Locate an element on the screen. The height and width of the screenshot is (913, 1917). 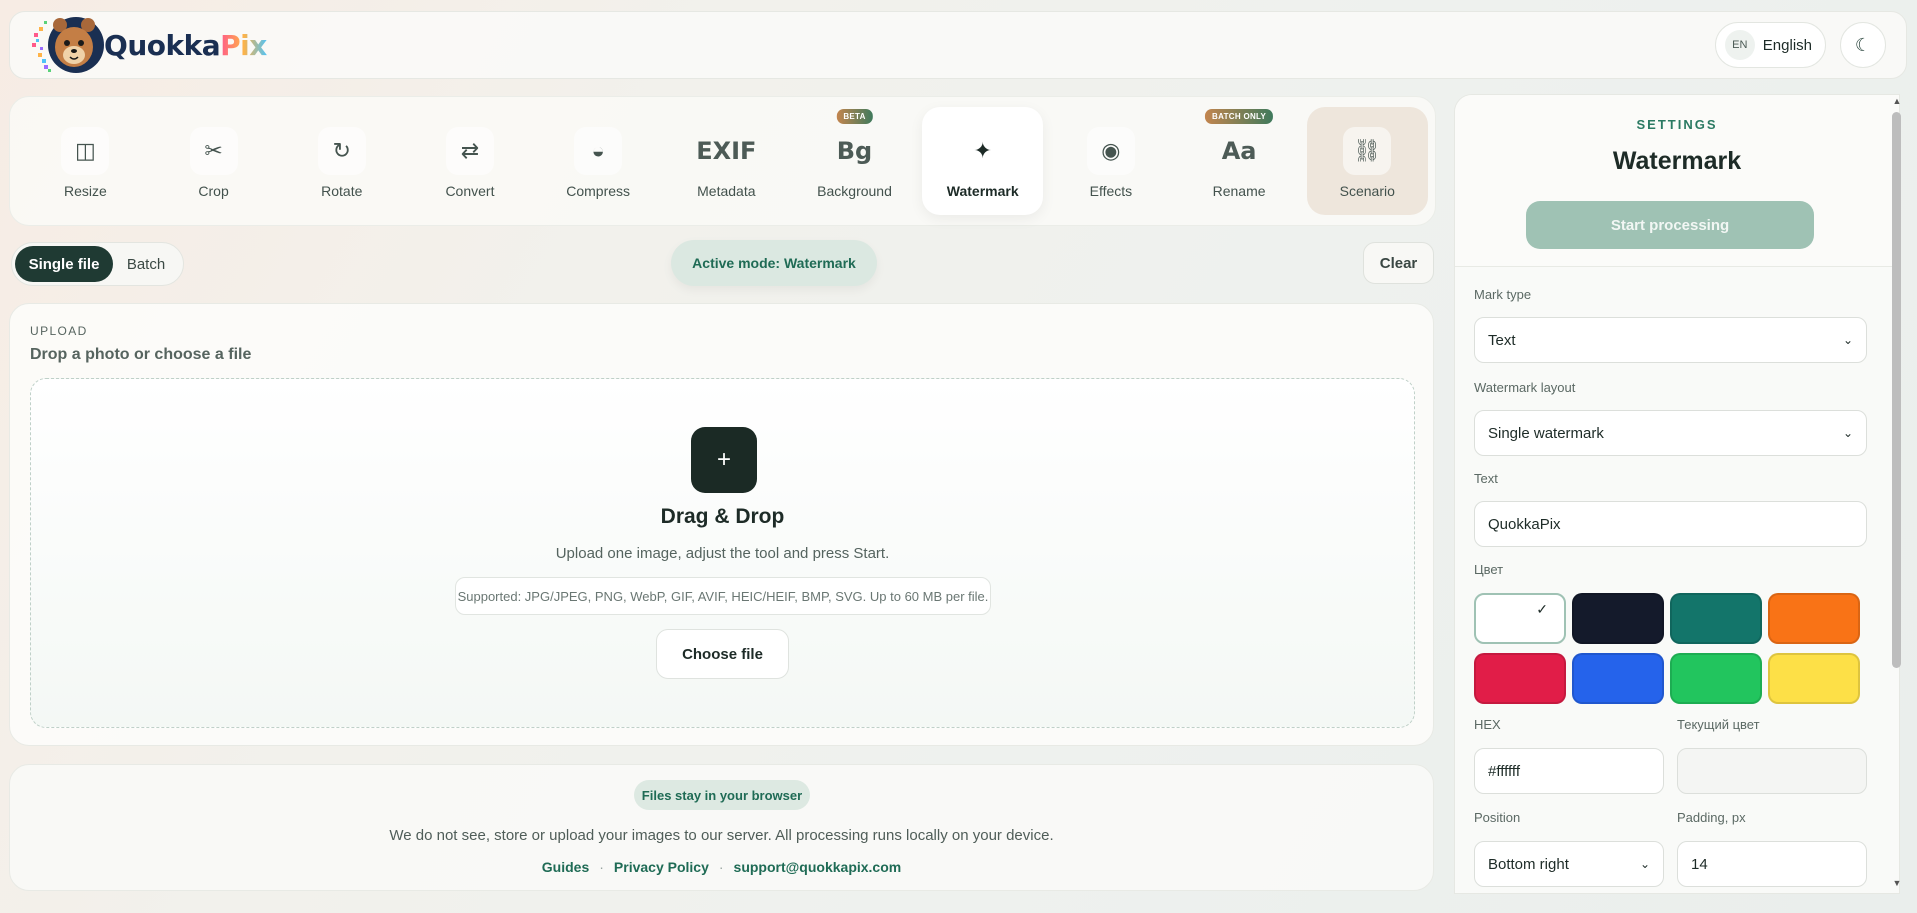
top-header: QuokkaPix EN English ☾ is located at coordinates (958, 45).